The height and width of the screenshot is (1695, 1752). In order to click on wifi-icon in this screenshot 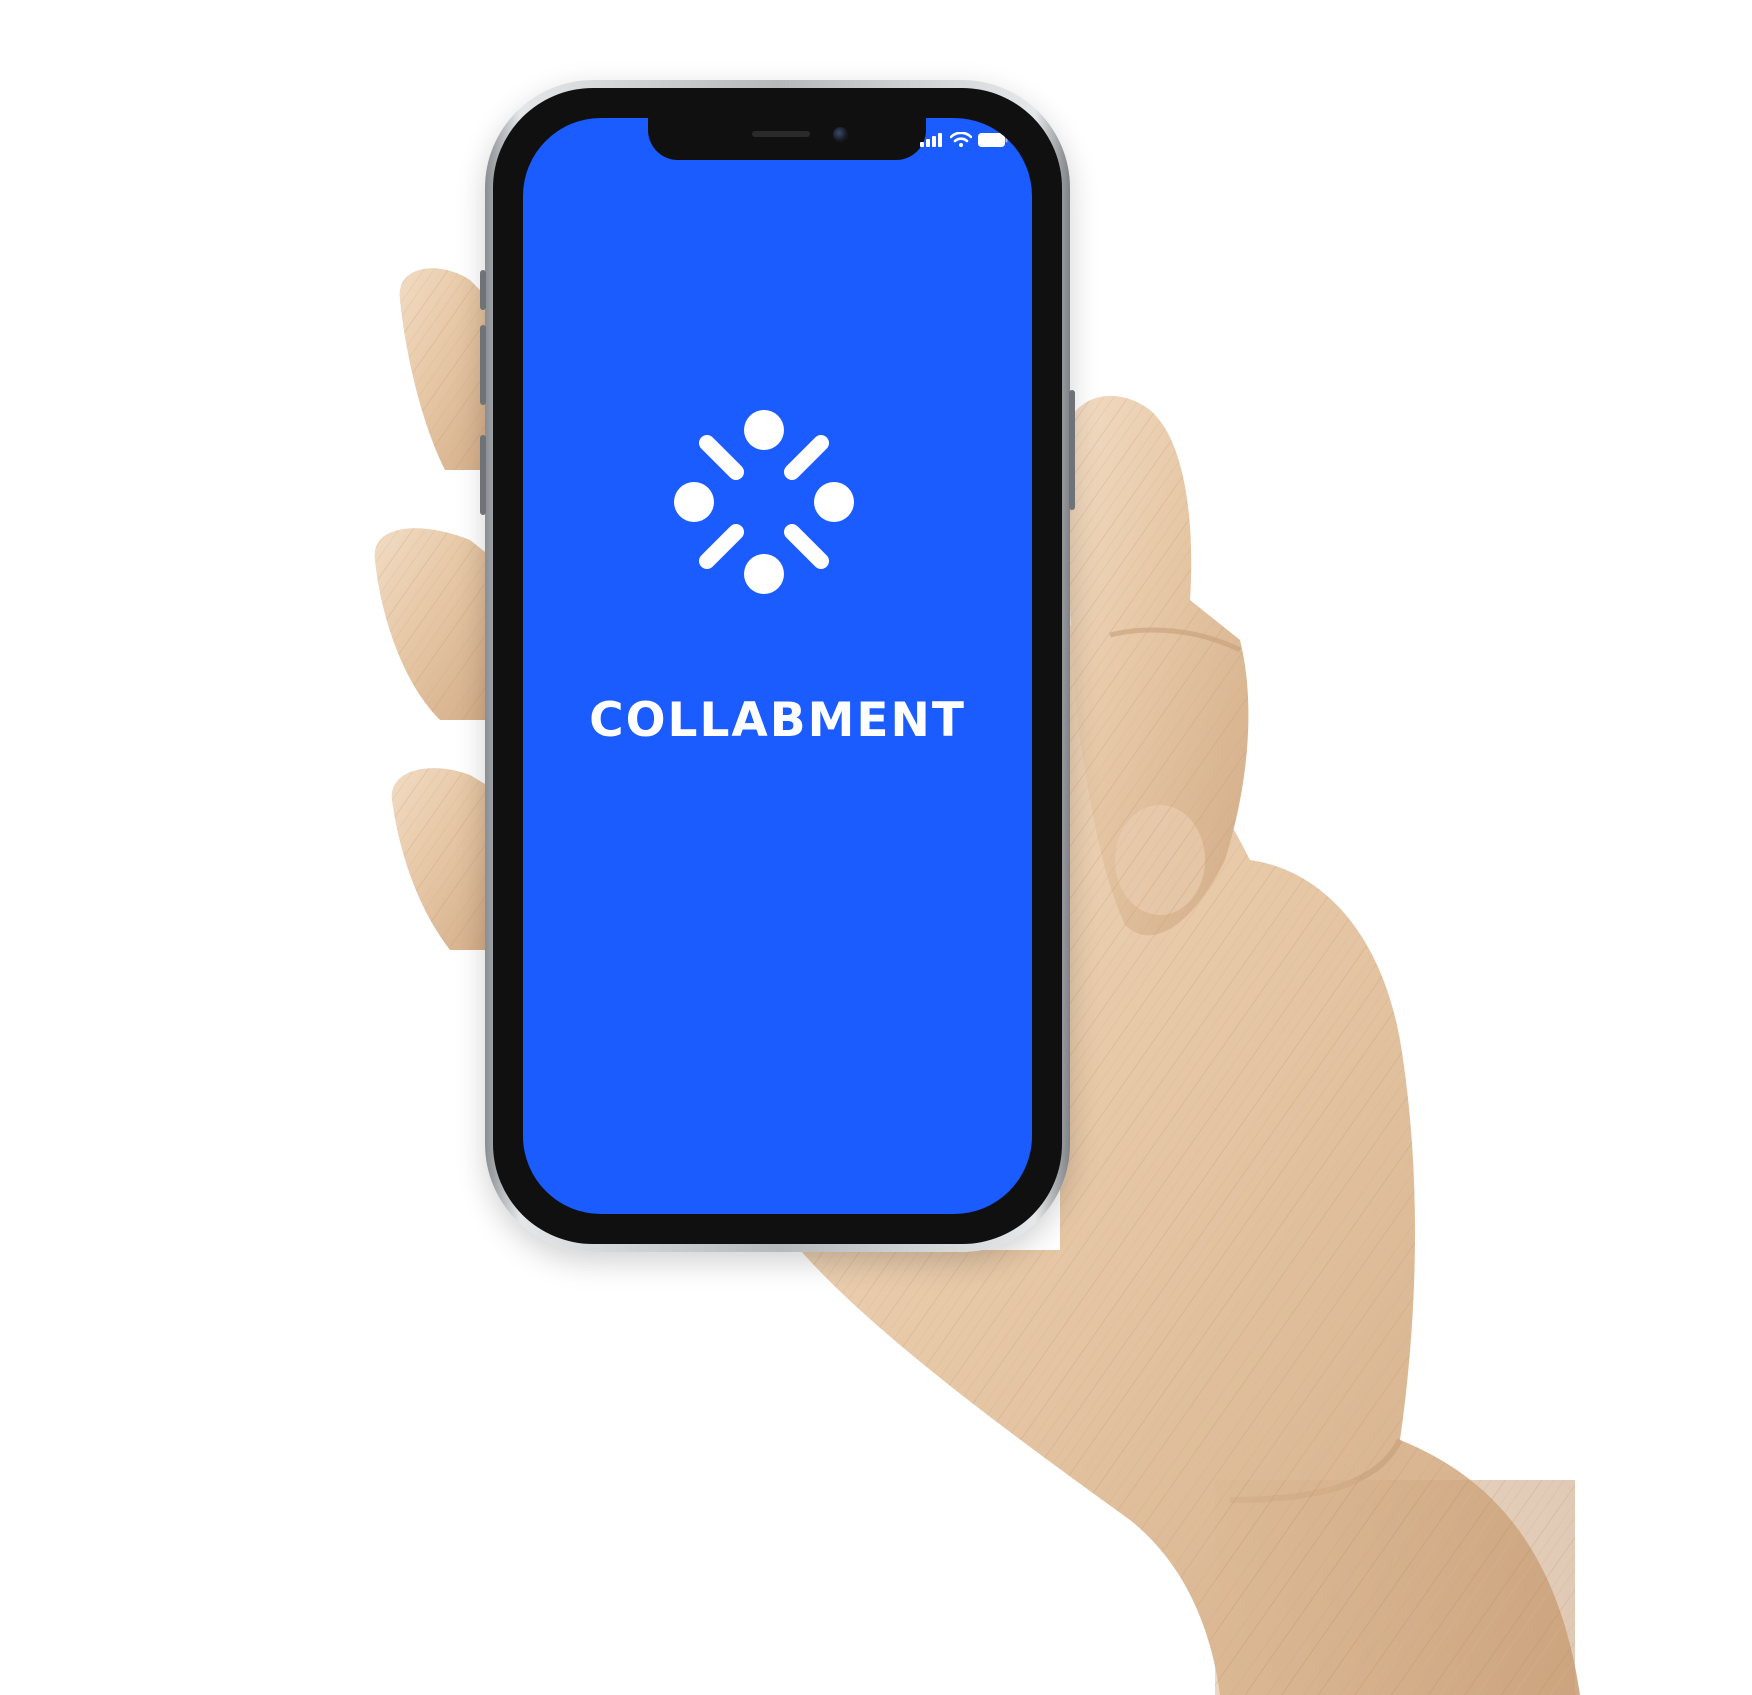, I will do `click(961, 139)`.